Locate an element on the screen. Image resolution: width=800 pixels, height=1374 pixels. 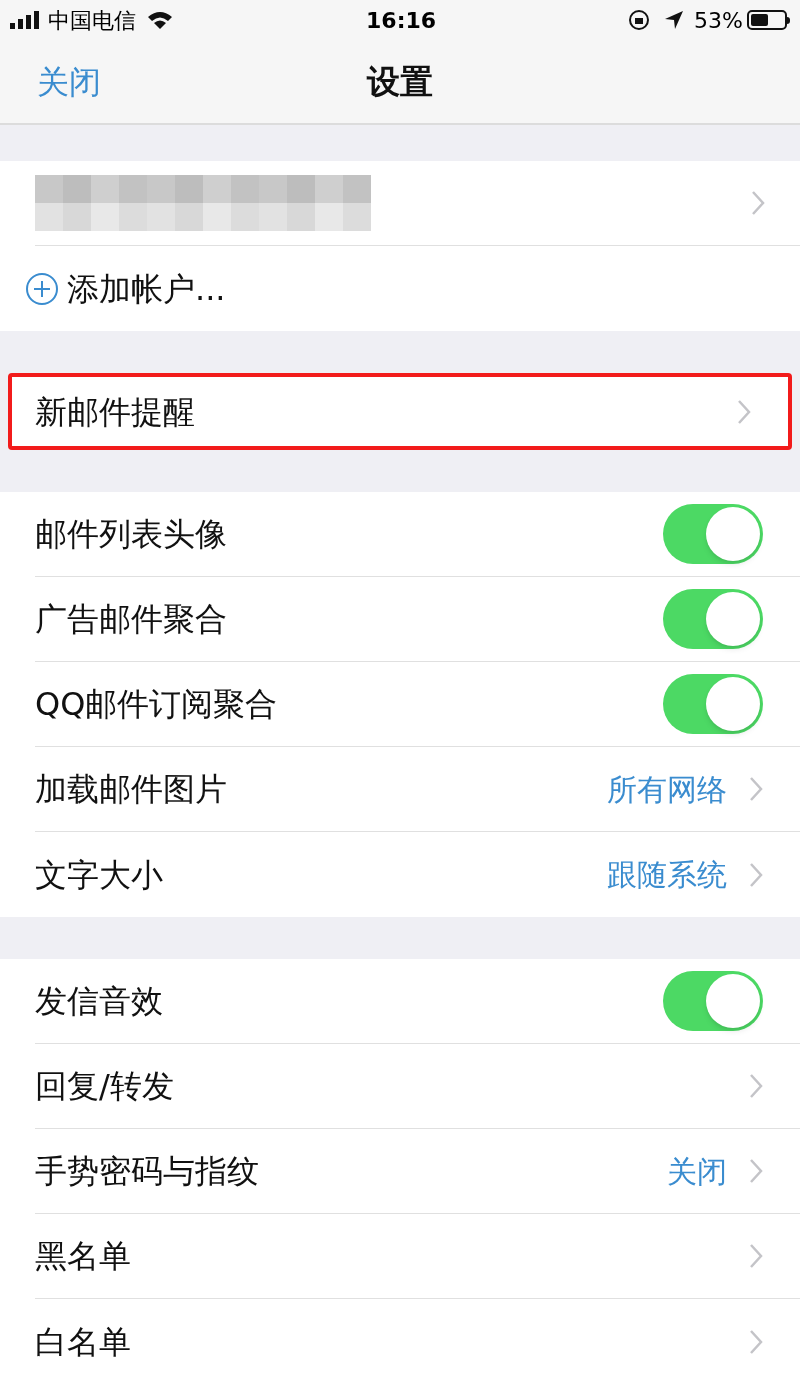
setting-label: 加载邮件图片 is located at coordinates (131, 789).